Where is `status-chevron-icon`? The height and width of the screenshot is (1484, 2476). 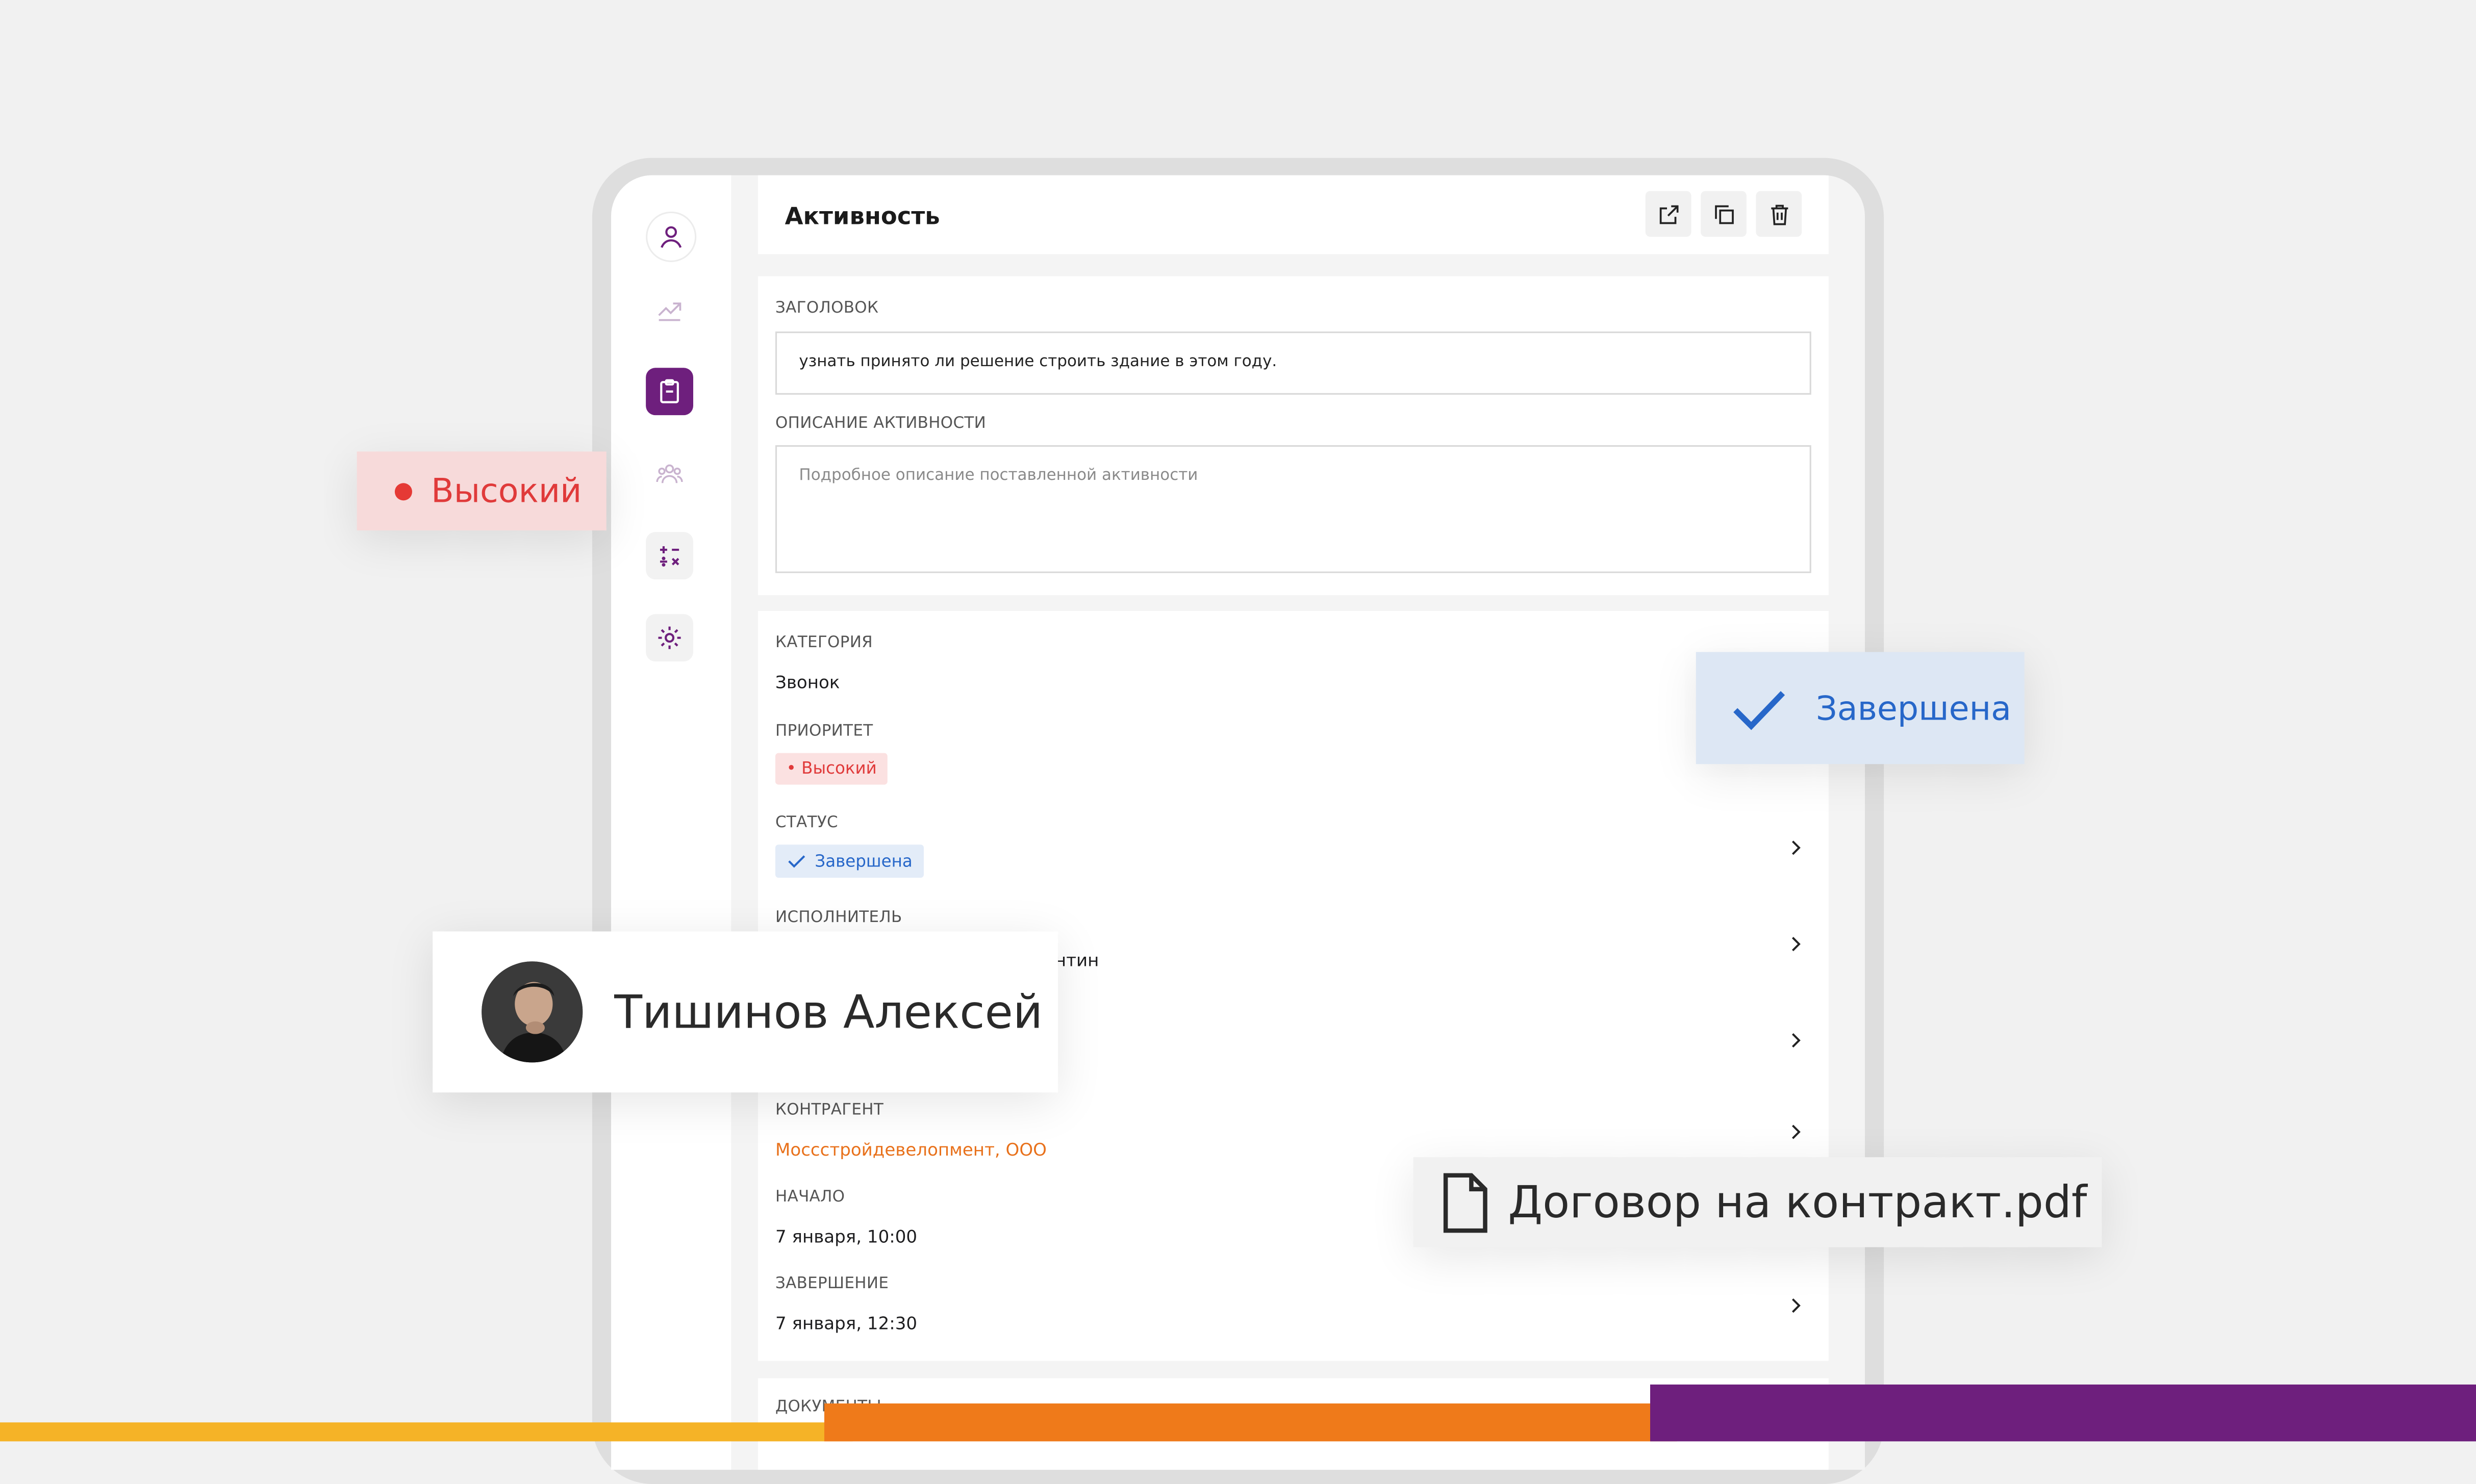 status-chevron-icon is located at coordinates (1795, 848).